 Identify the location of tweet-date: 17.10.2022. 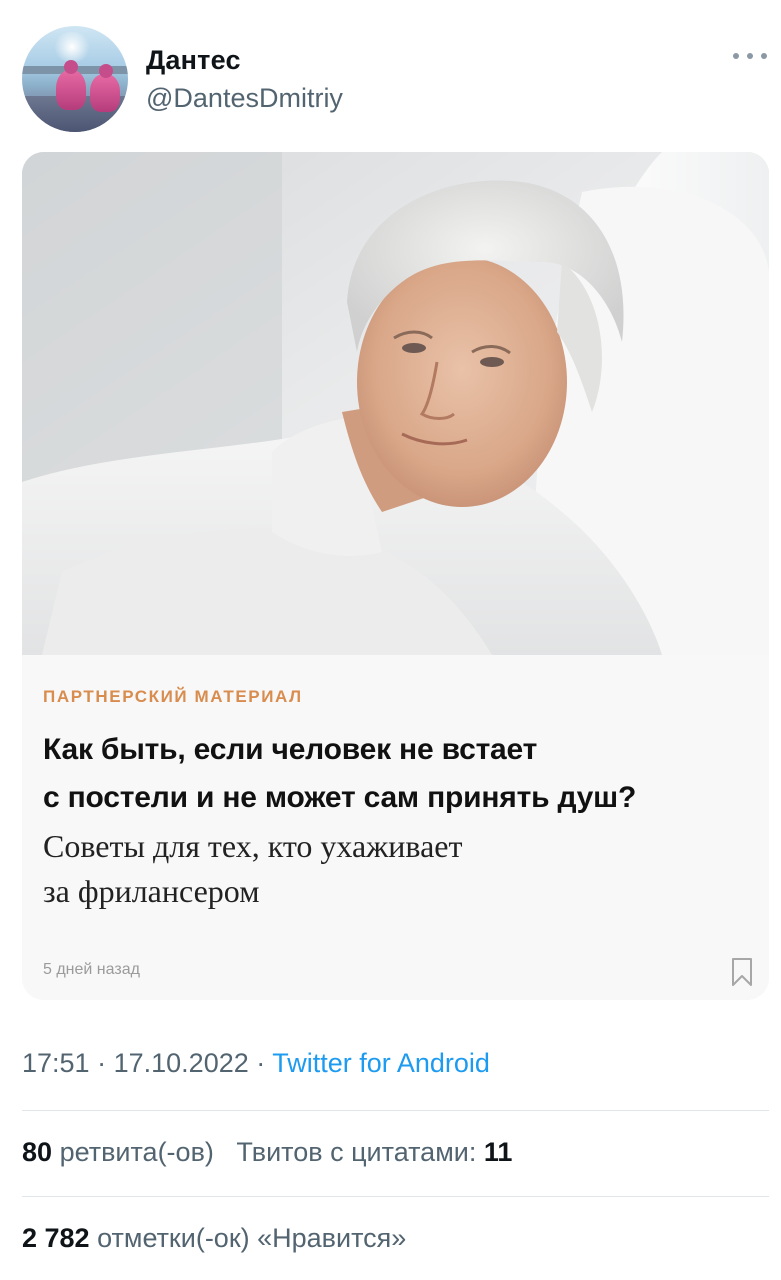
(181, 1063).